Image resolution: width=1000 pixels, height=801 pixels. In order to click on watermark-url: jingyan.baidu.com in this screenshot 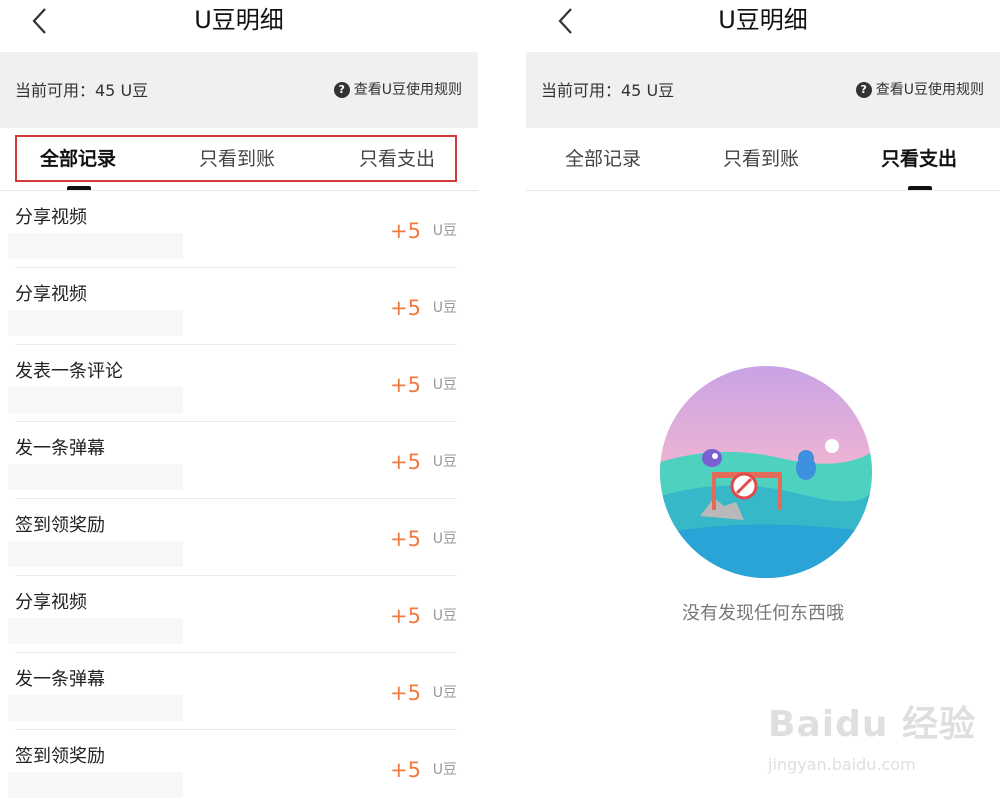, I will do `click(842, 764)`.